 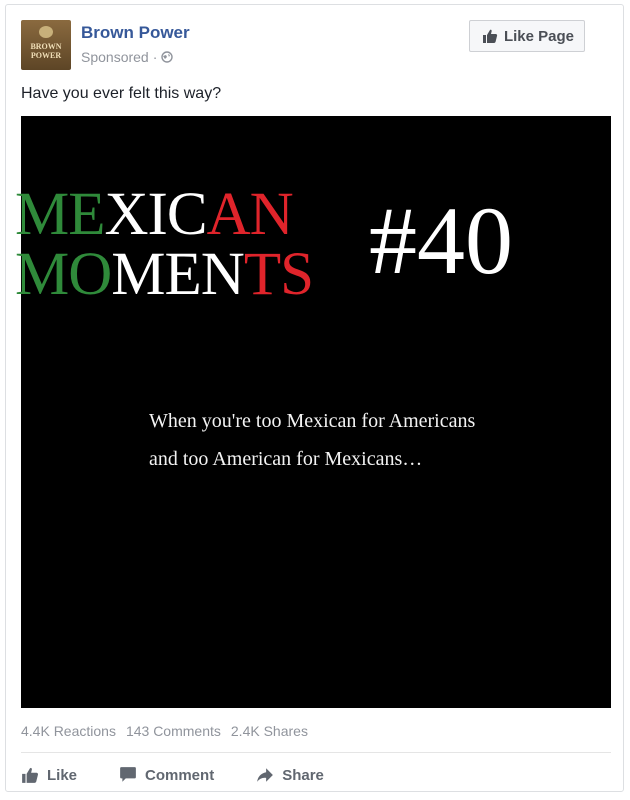 What do you see at coordinates (115, 57) in the screenshot?
I see `sponsored-label: Sponsored` at bounding box center [115, 57].